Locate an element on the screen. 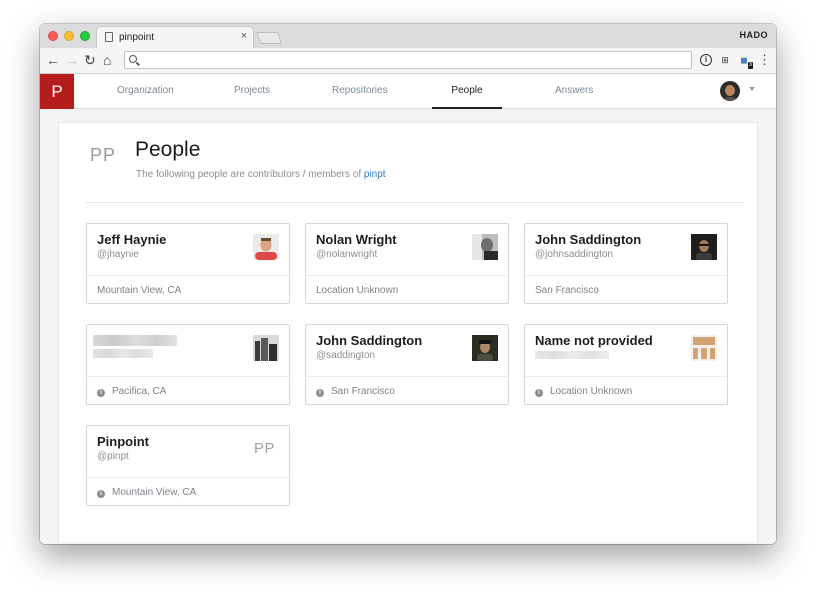  person-location: i Mountain View, CA is located at coordinates (146, 492).